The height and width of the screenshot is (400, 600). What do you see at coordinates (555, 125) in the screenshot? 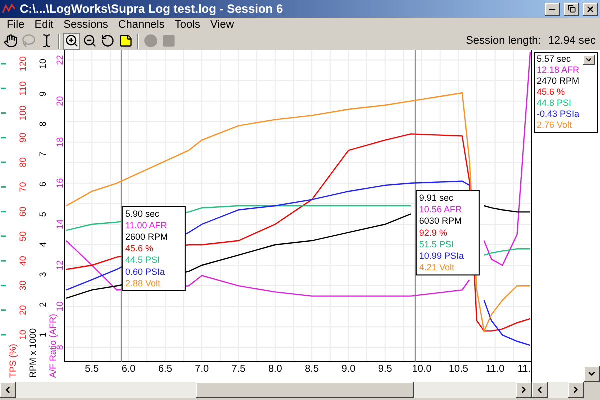
I see `readout-value: 2.76 Volt` at bounding box center [555, 125].